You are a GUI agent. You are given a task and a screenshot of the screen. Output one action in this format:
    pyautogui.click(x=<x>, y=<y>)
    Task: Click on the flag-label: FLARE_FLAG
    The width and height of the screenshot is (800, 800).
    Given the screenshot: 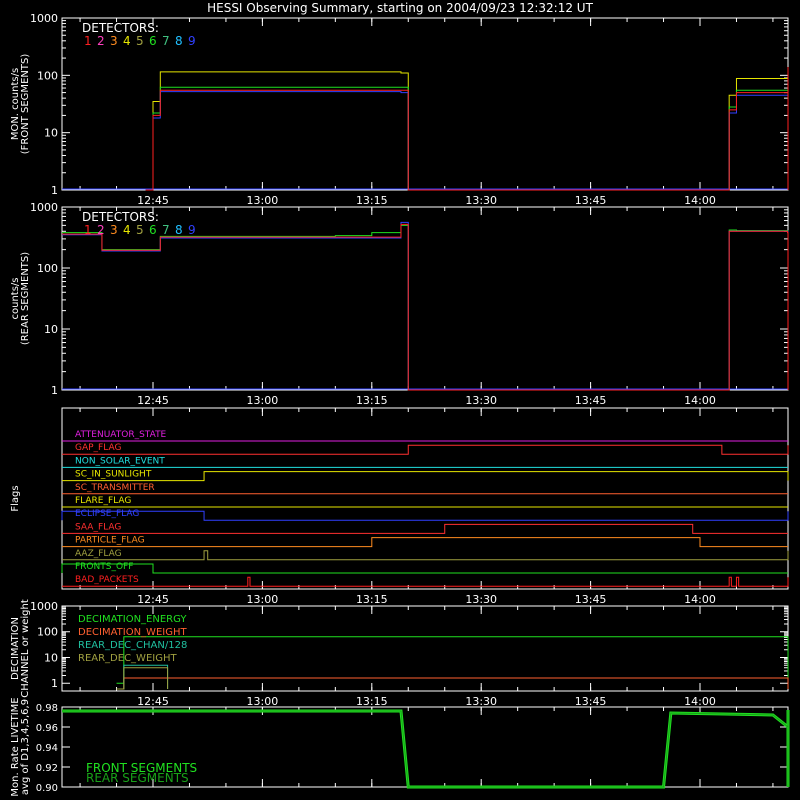 What is the action you would take?
    pyautogui.click(x=103, y=501)
    